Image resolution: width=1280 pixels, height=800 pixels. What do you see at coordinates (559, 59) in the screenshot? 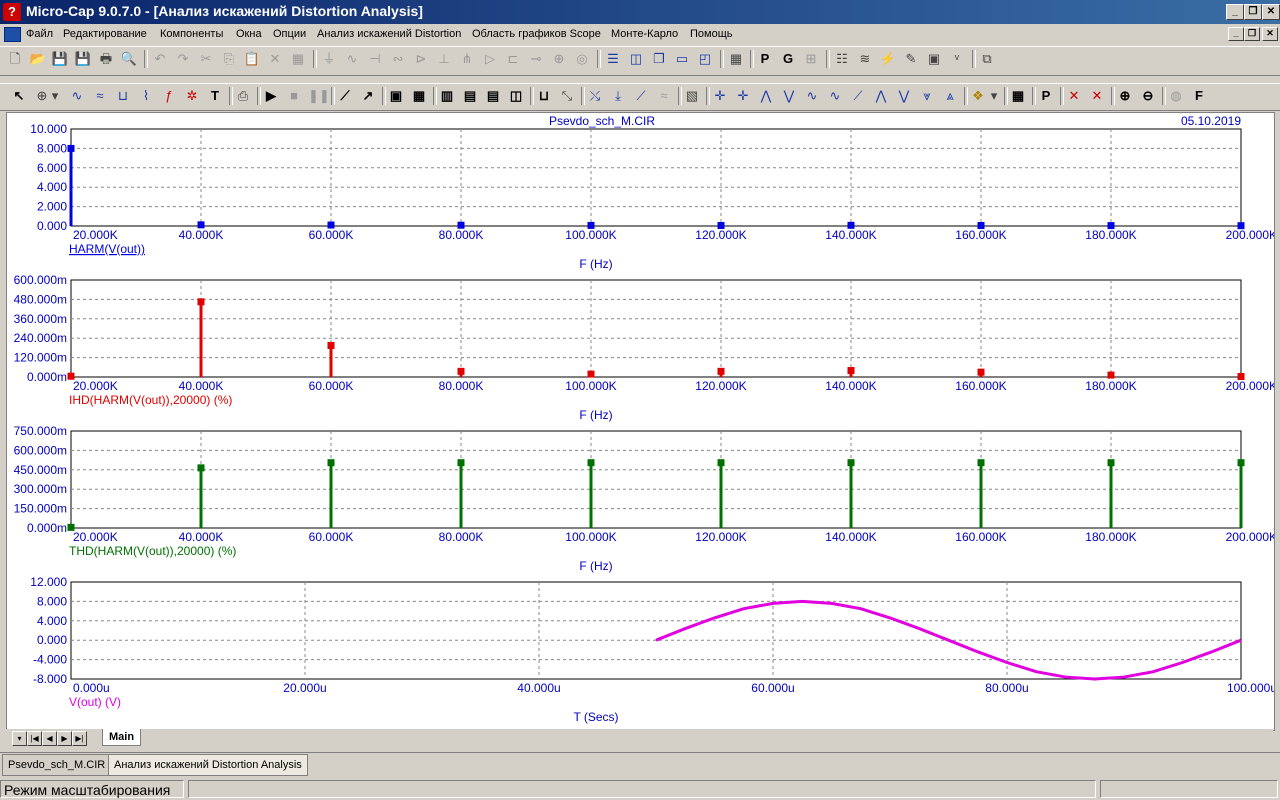
I see `source-icon: ⊕` at bounding box center [559, 59].